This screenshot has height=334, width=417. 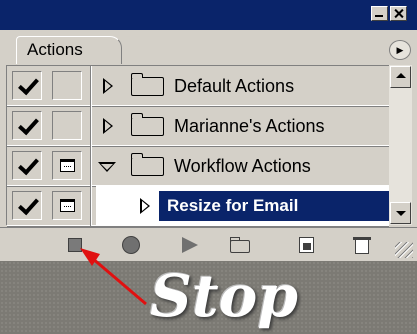 What do you see at coordinates (274, 206) in the screenshot?
I see `selected-action-label: Resize for Email` at bounding box center [274, 206].